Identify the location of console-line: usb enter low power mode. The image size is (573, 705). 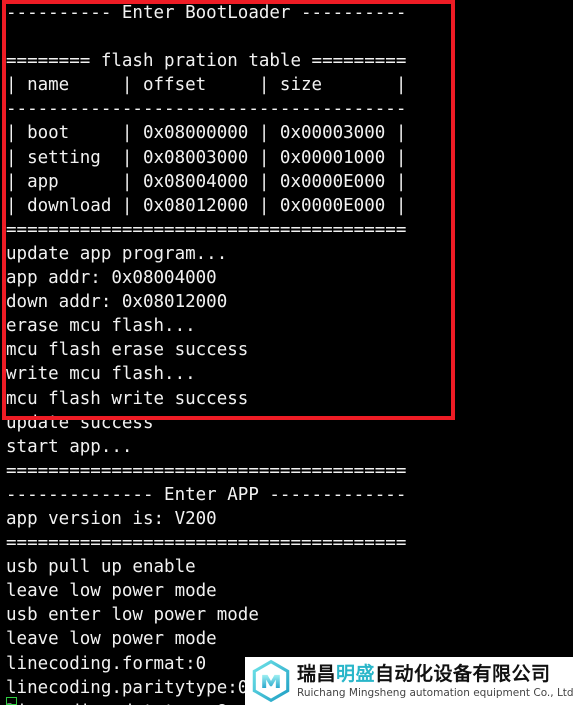
(132, 615).